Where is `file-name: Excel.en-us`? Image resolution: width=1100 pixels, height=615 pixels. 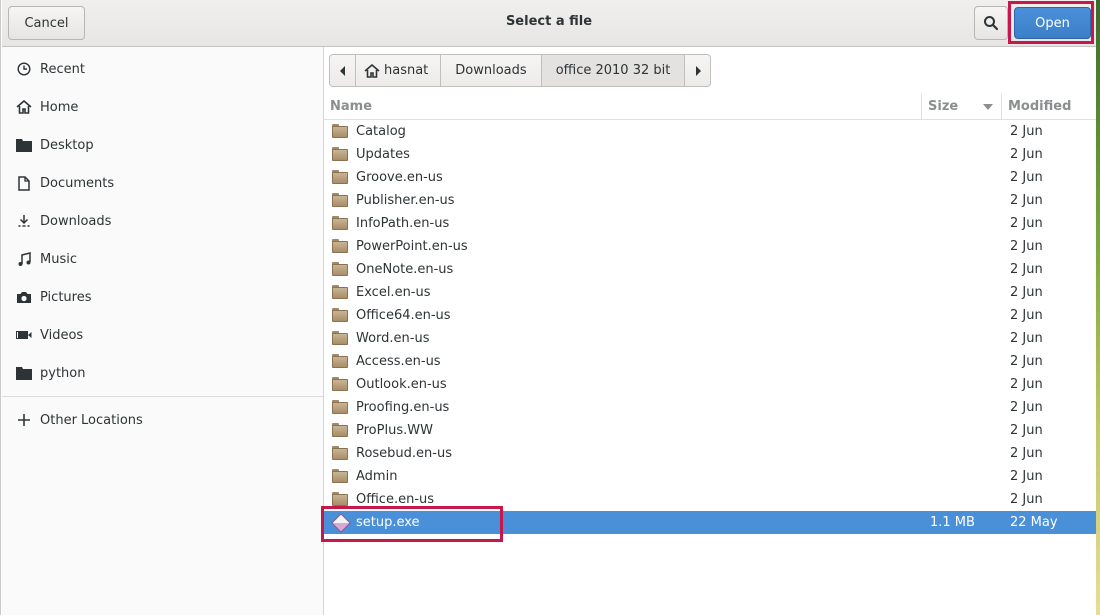 file-name: Excel.en-us is located at coordinates (393, 292).